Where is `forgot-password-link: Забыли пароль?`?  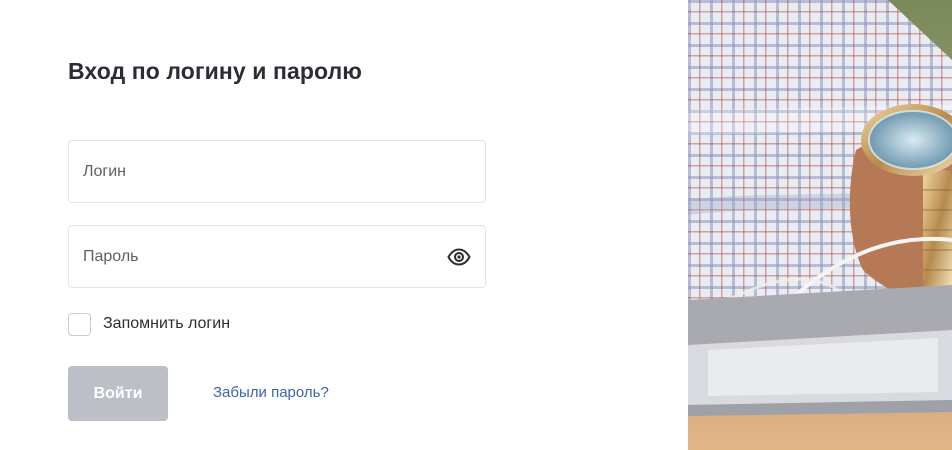 forgot-password-link: Забыли пароль? is located at coordinates (271, 392).